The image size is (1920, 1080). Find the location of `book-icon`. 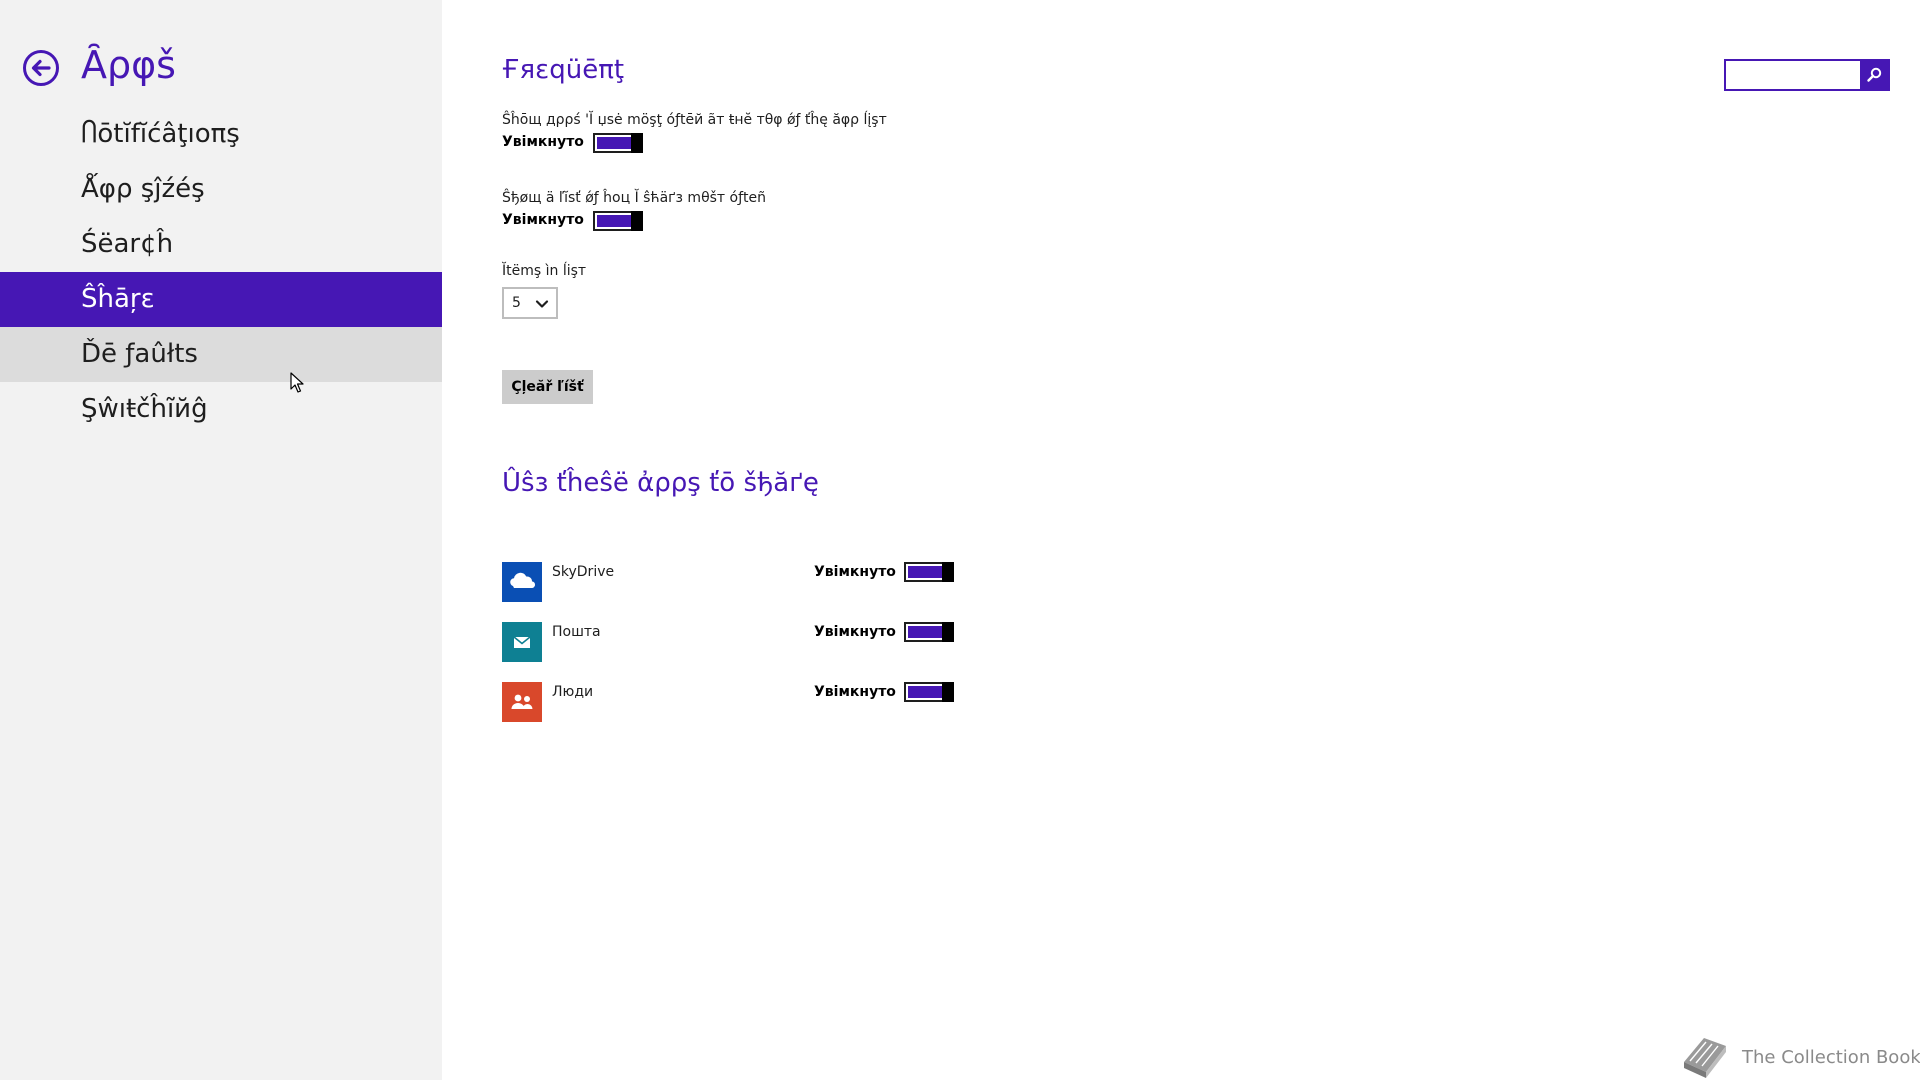

book-icon is located at coordinates (1705, 1058).